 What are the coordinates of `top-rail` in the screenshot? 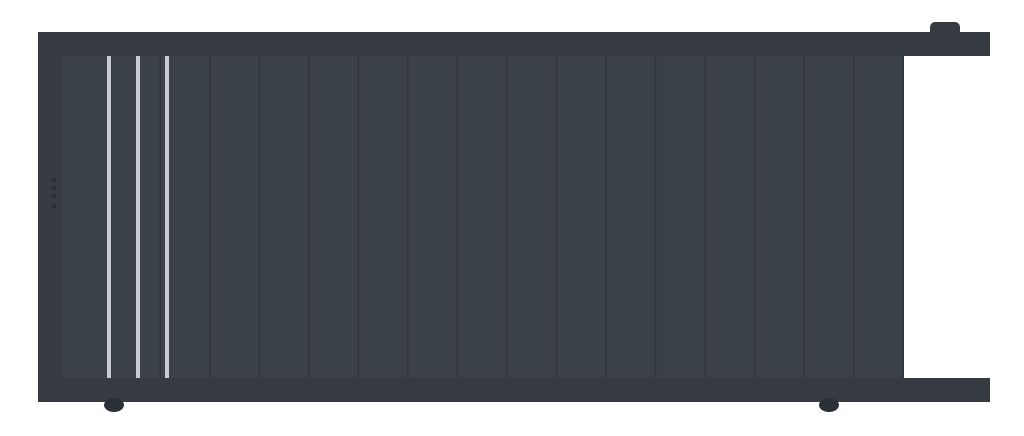 It's located at (514, 44).